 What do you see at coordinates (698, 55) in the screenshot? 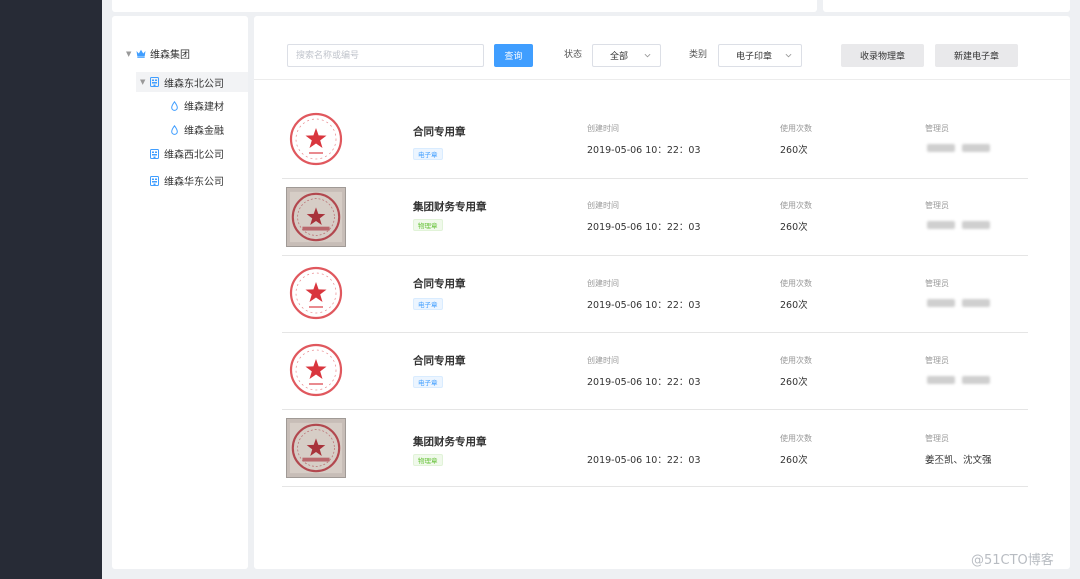
I see `category-label: 类别` at bounding box center [698, 55].